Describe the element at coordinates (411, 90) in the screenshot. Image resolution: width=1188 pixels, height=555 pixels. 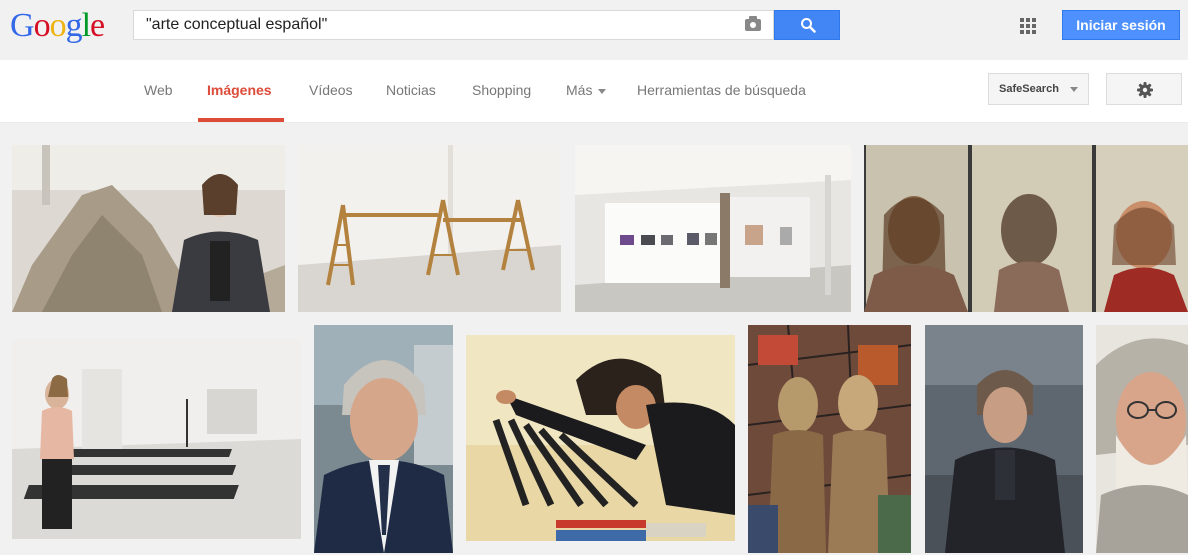
I see `tab-news: Noticias` at that location.